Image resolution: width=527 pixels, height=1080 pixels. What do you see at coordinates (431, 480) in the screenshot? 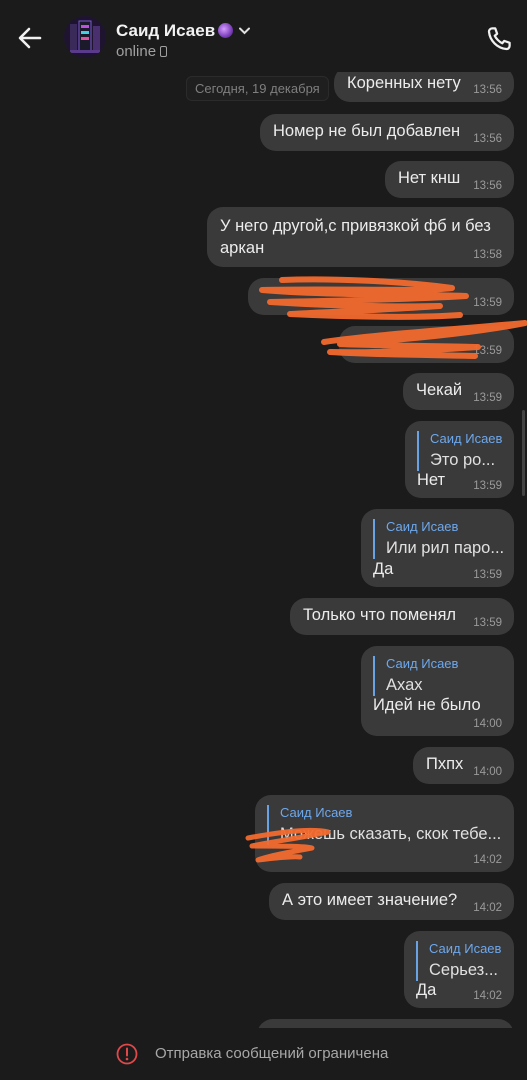
I see `message-text: Нет` at bounding box center [431, 480].